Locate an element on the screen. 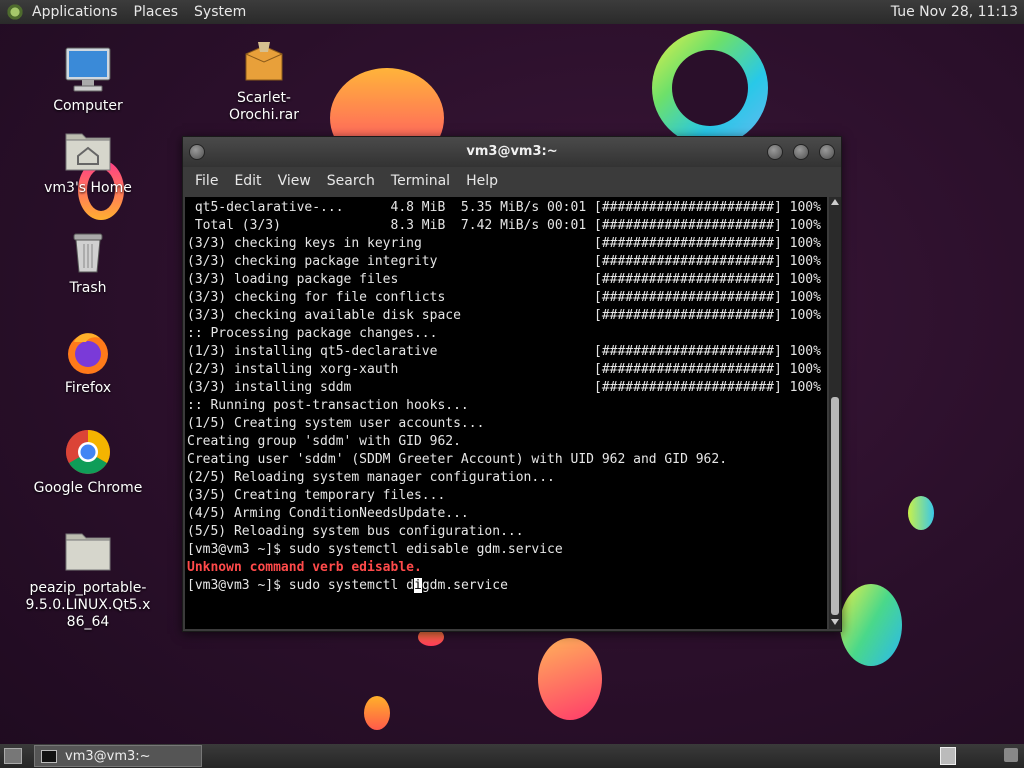  trash-applet-icon is located at coordinates (1011, 755).